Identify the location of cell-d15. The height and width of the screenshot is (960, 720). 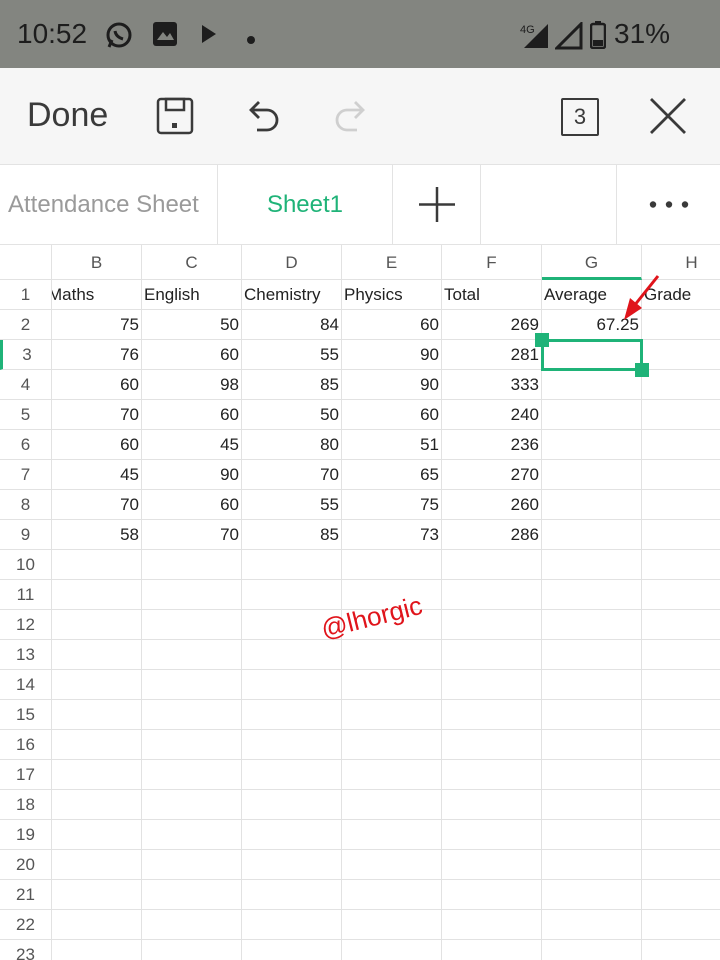
(292, 715).